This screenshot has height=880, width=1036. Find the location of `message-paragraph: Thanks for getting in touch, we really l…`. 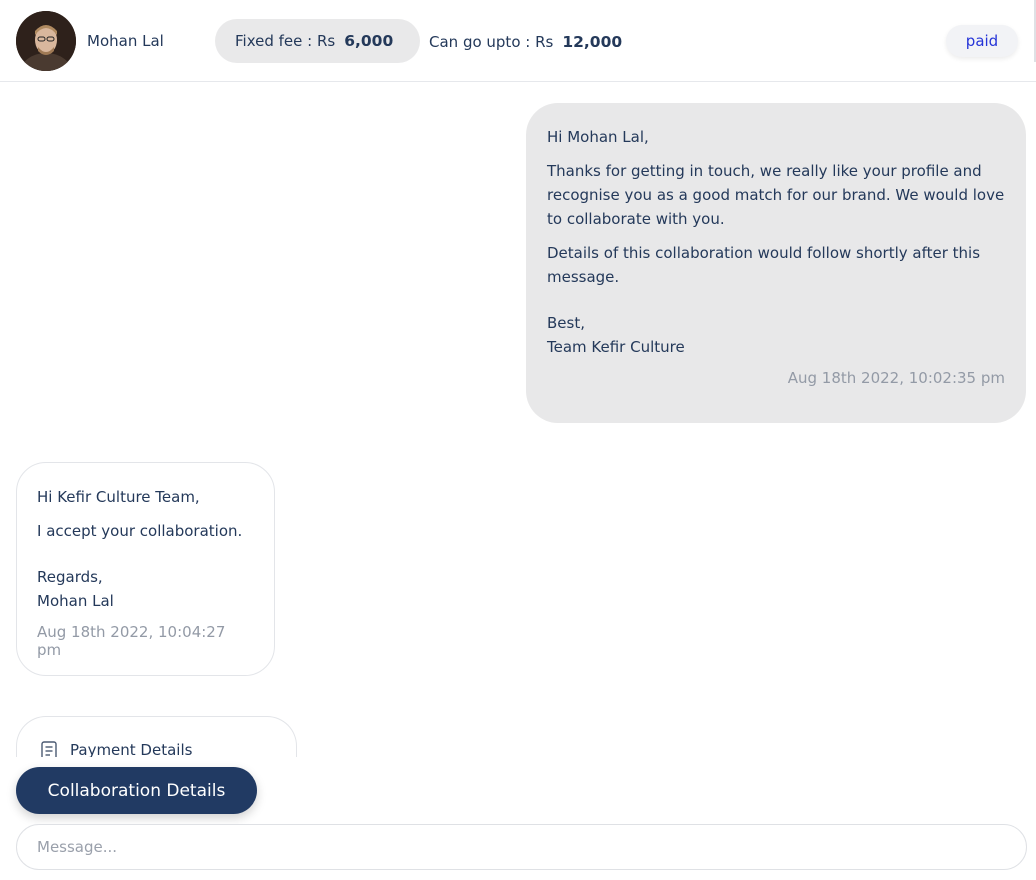

message-paragraph: Thanks for getting in touch, we really l… is located at coordinates (776, 195).